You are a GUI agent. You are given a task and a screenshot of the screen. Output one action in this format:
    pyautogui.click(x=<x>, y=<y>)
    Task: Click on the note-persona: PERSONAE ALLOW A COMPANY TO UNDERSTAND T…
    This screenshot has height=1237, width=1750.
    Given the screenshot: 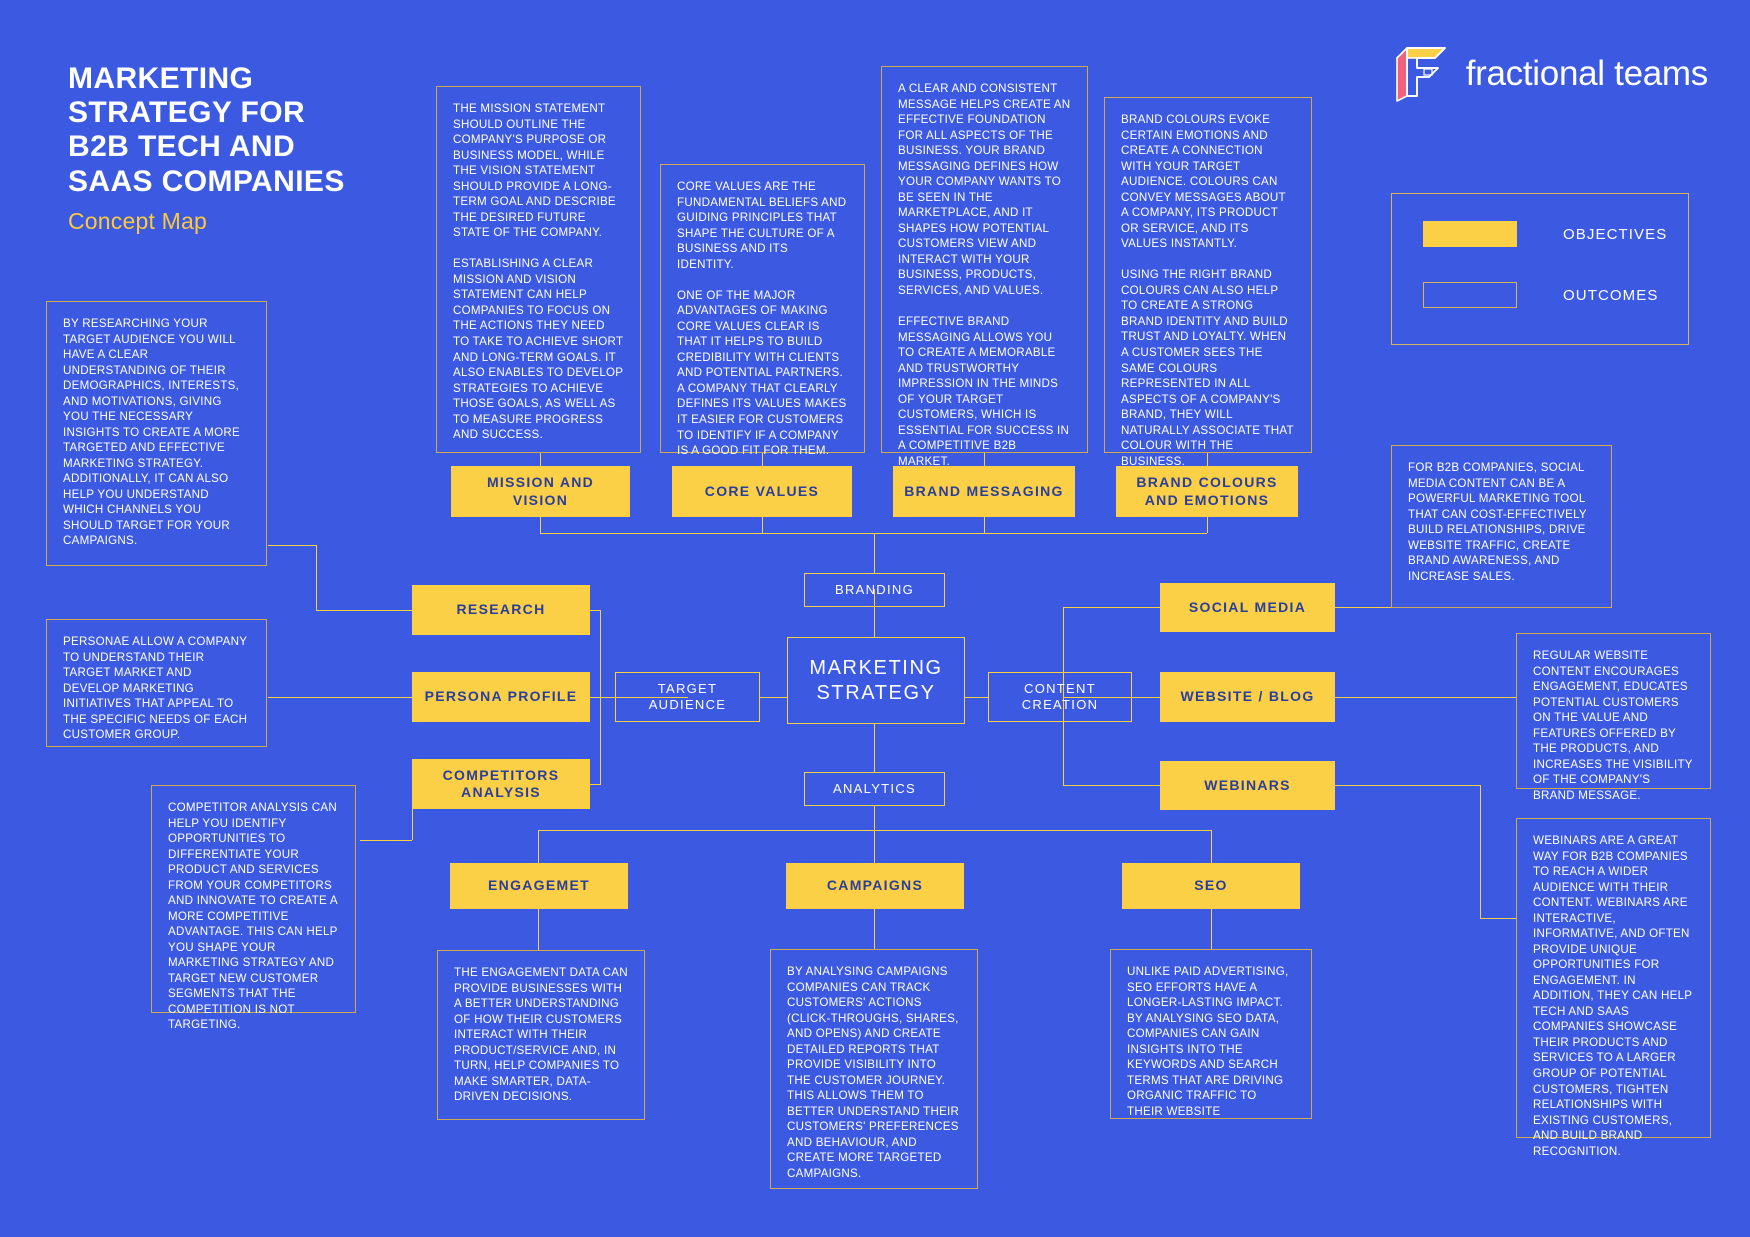 What is the action you would take?
    pyautogui.click(x=156, y=683)
    